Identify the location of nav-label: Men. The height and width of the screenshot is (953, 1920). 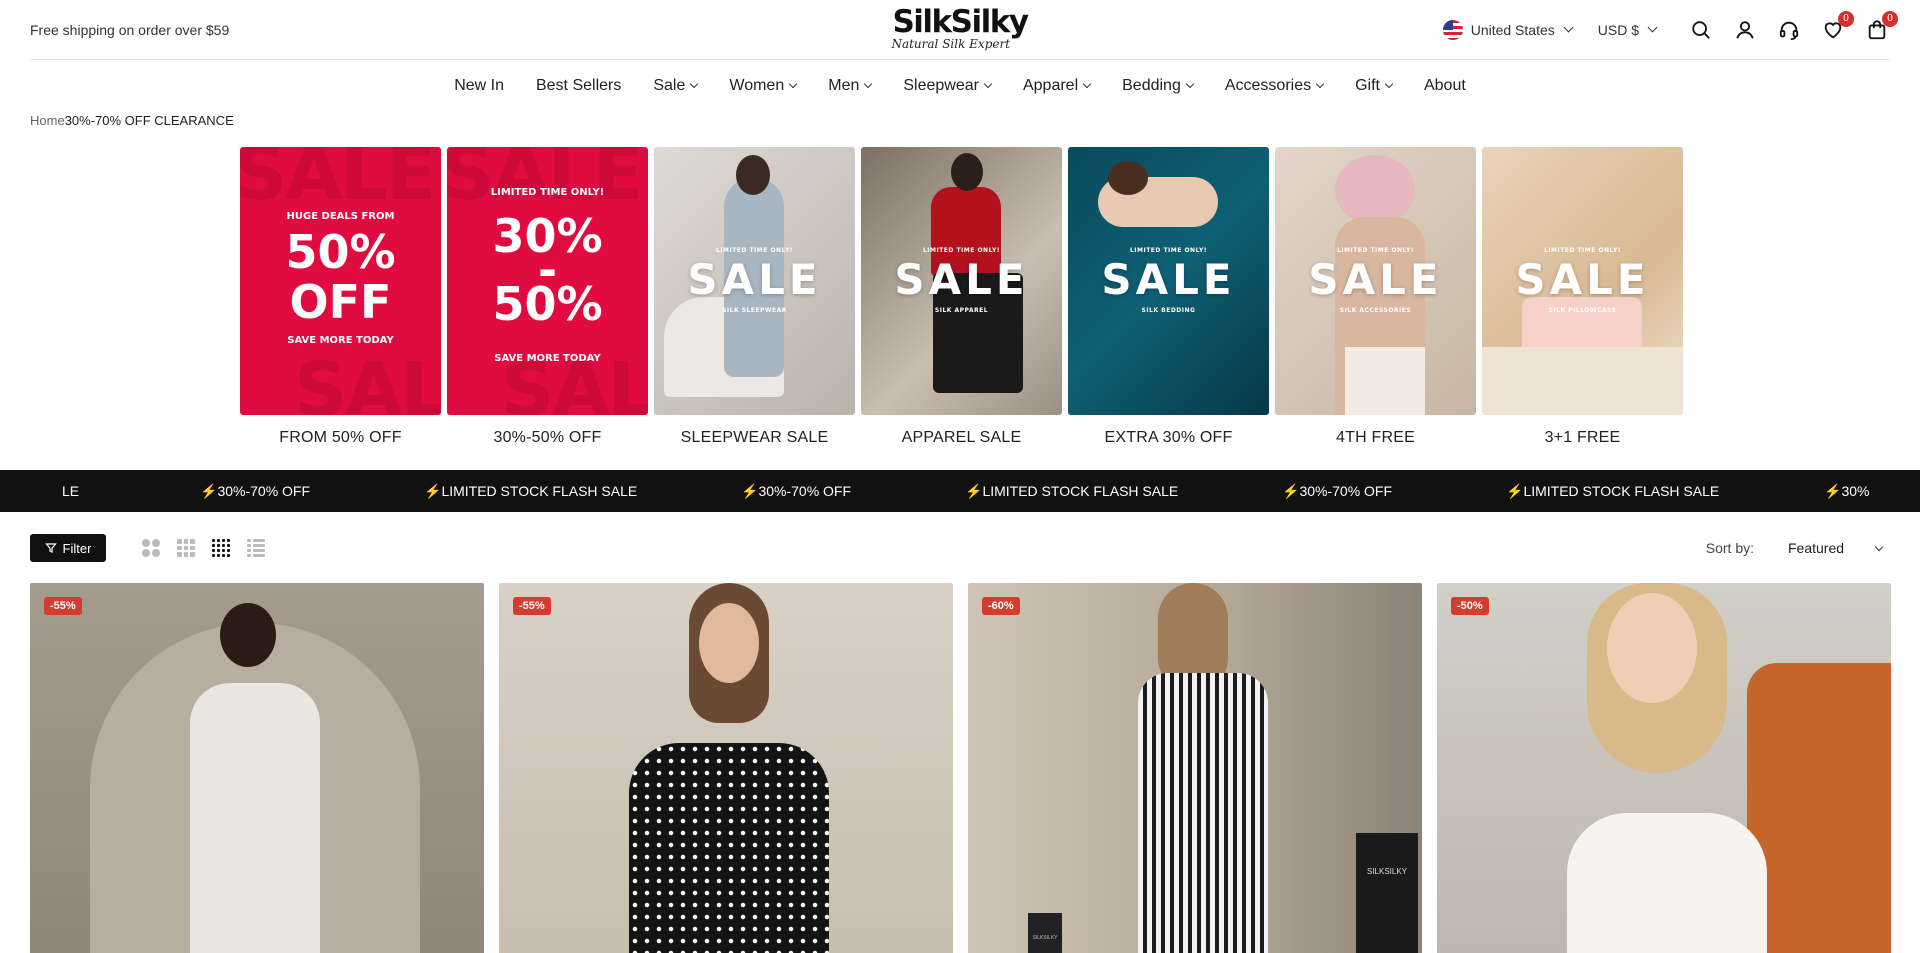
(844, 85).